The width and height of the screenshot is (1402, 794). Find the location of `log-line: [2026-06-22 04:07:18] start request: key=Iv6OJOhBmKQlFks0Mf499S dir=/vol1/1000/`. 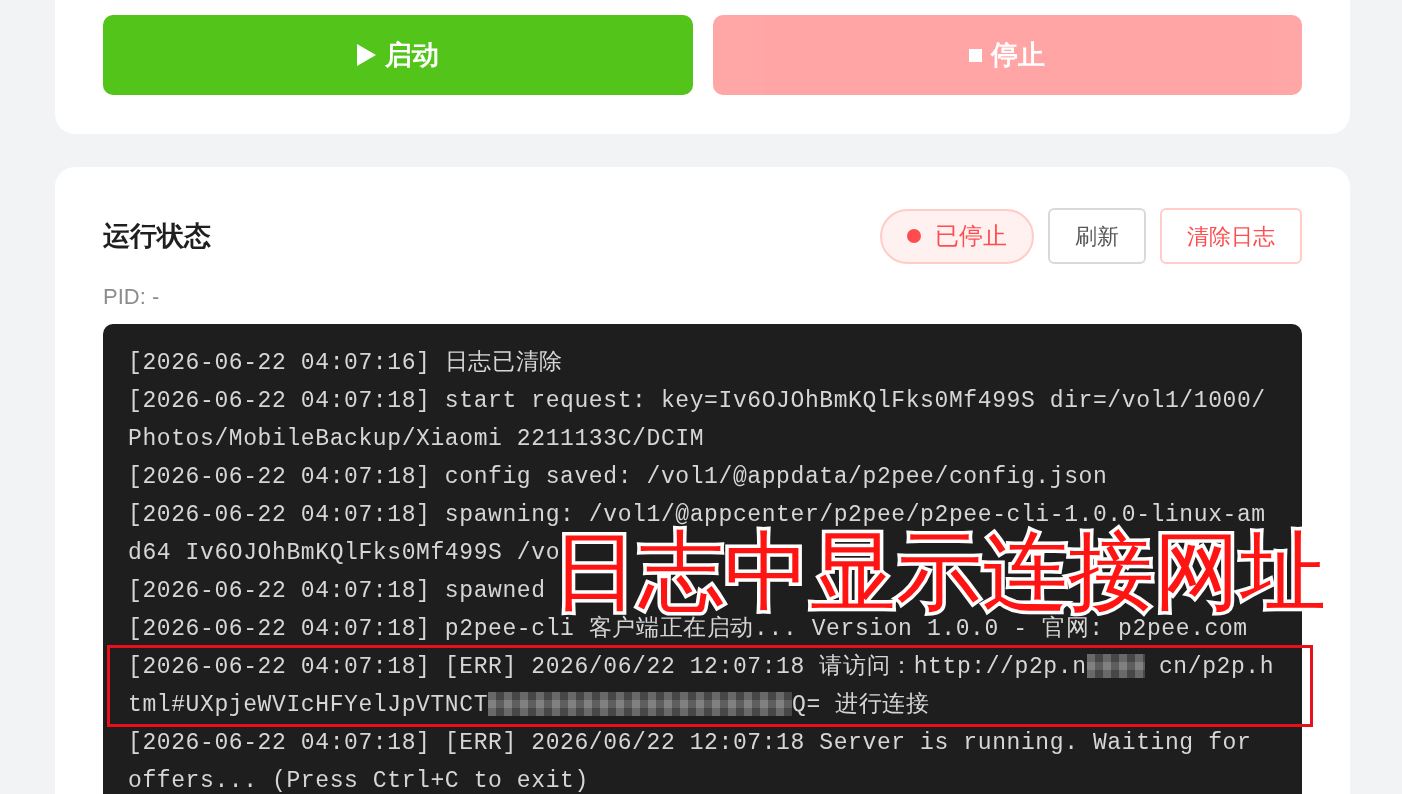

log-line: [2026-06-22 04:07:18] start request: key=Iv6OJOhBmKQlFks0Mf499S dir=/vol1/1000/ is located at coordinates (697, 401).